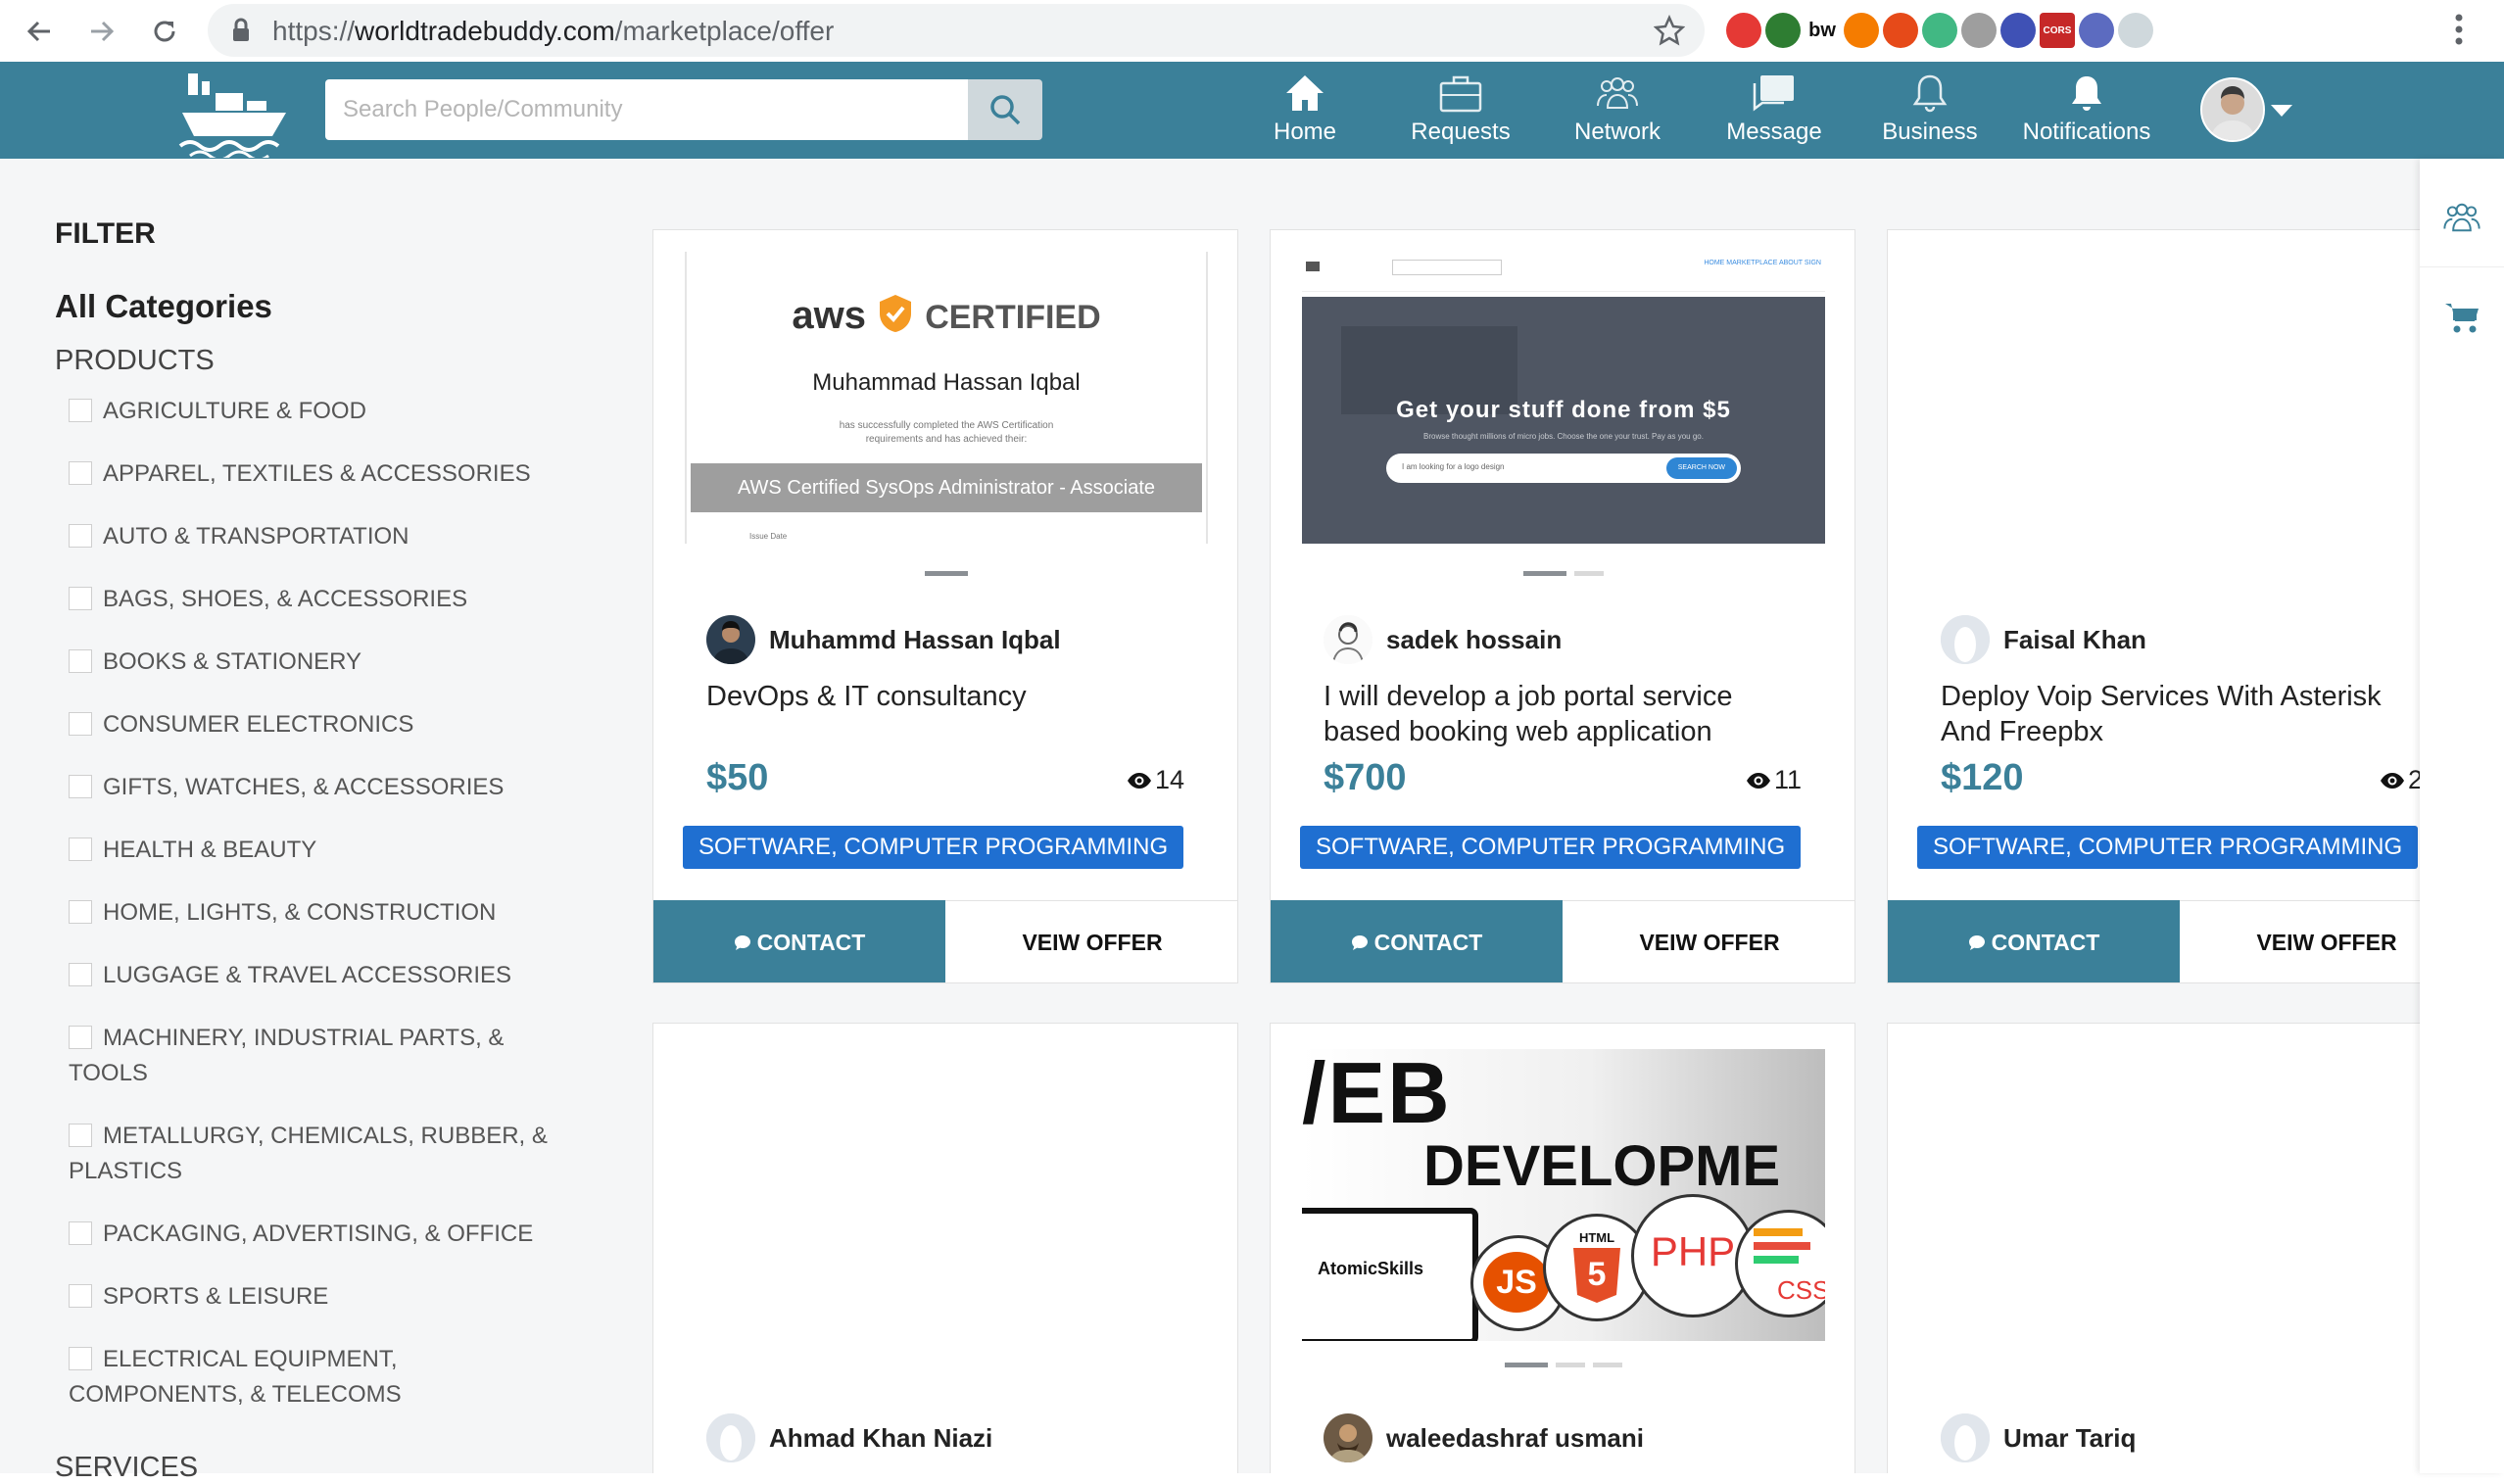  Describe the element at coordinates (2462, 317) in the screenshot. I see `floating-cart-button` at that location.